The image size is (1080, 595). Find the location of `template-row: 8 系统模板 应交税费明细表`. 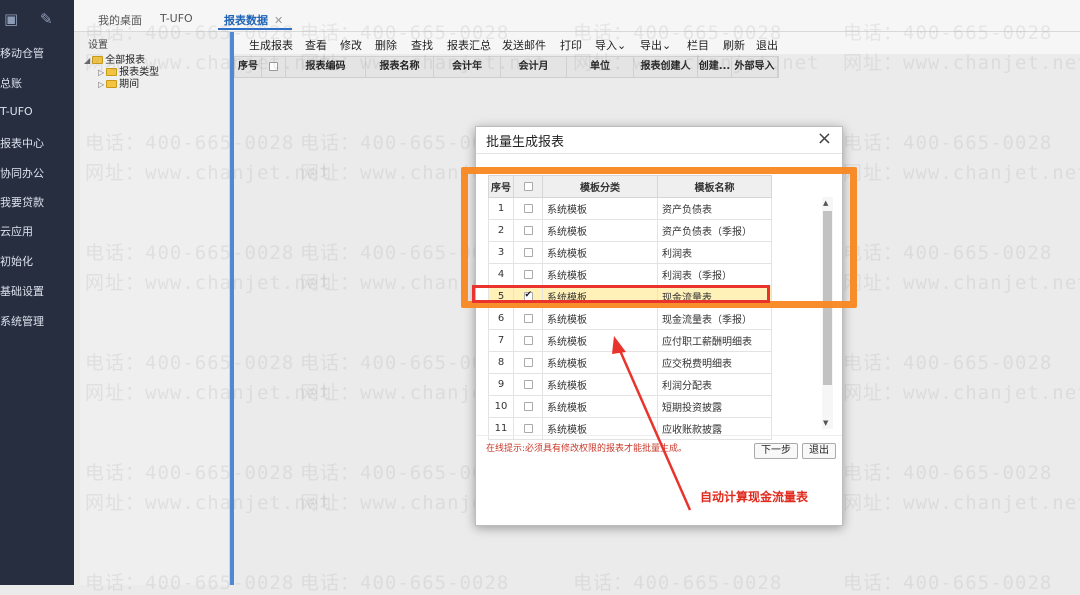

template-row: 8 系统模板 应交税费明细表 is located at coordinates (630, 362).